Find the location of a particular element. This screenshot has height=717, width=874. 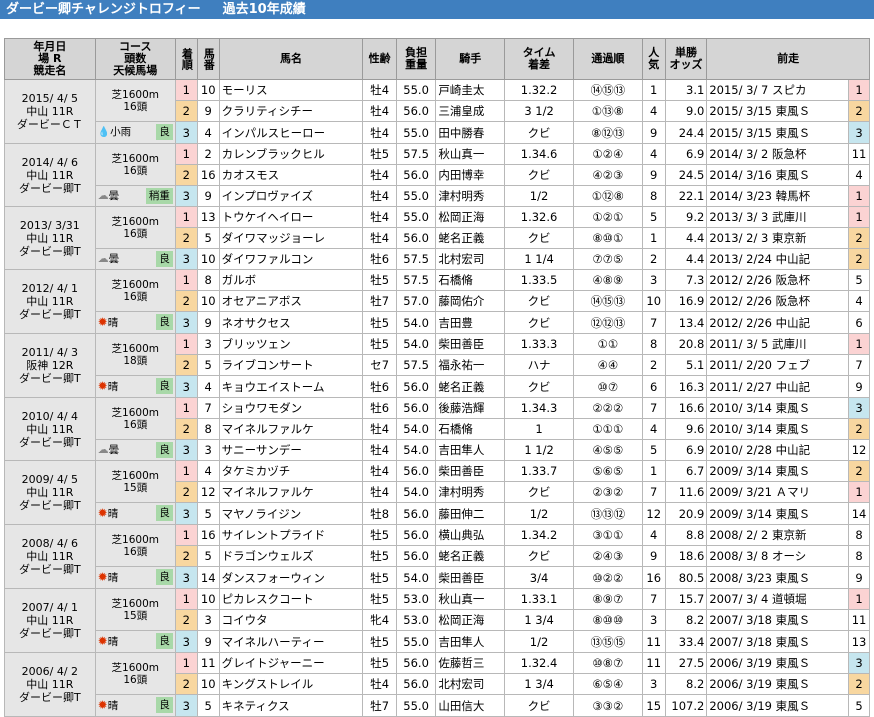

horse-name-link: カオスモス is located at coordinates (291, 175).